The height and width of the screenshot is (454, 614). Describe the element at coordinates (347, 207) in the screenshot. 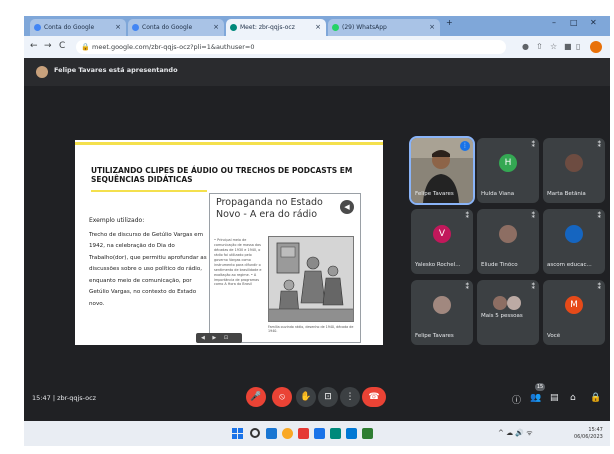

I see `audio-icon: ◀` at that location.